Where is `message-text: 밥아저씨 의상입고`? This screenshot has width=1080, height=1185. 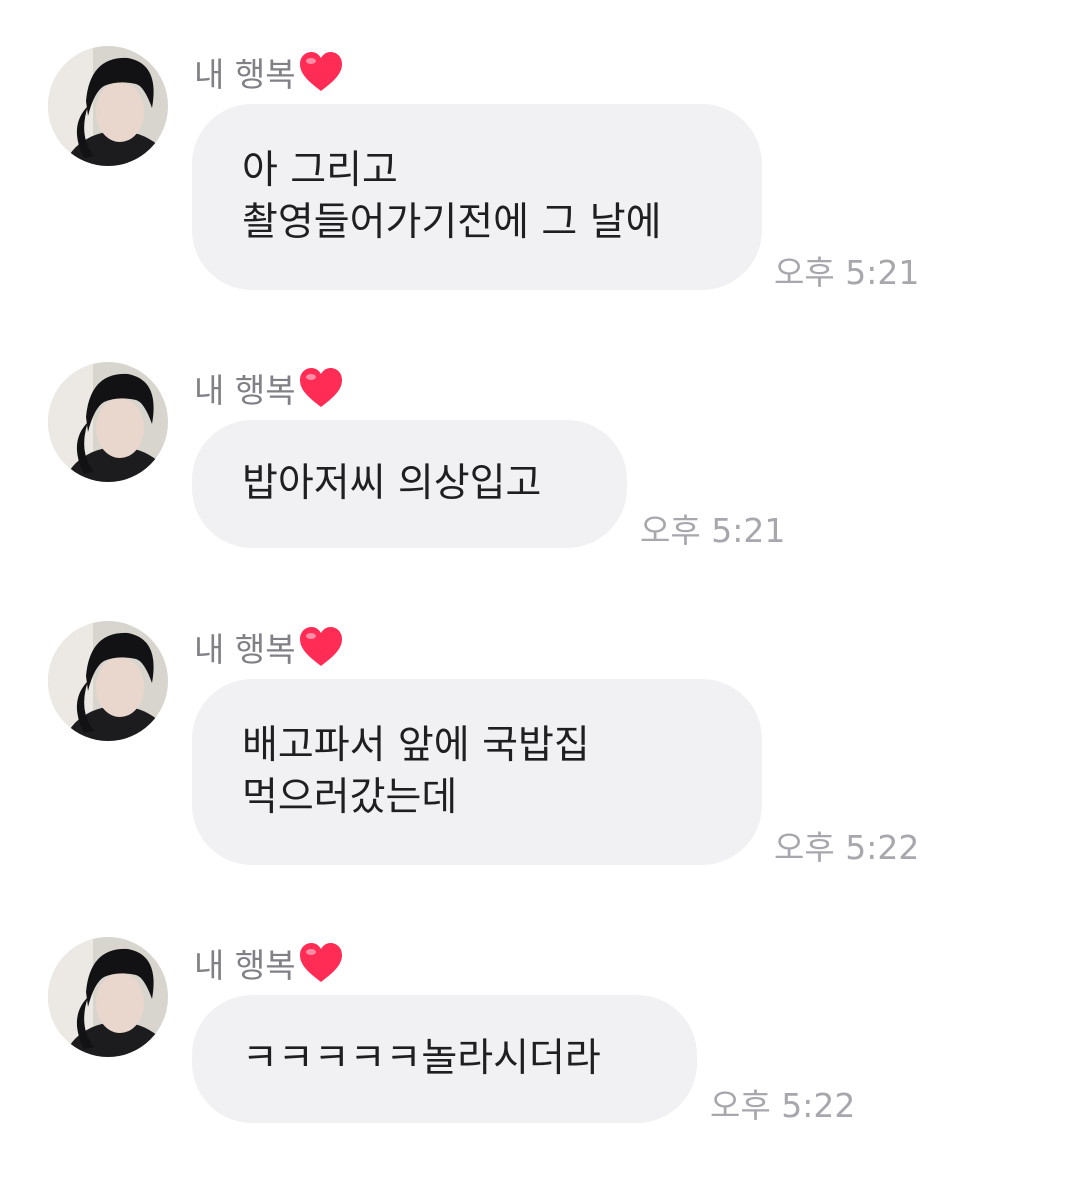
message-text: 밥아저씨 의상입고 is located at coordinates (392, 483).